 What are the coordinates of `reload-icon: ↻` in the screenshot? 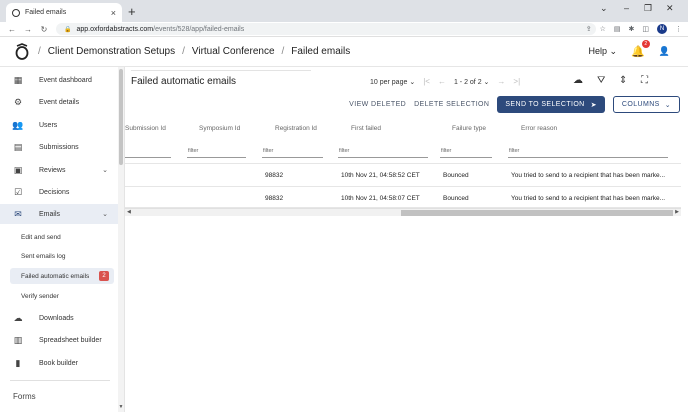 It's located at (44, 29).